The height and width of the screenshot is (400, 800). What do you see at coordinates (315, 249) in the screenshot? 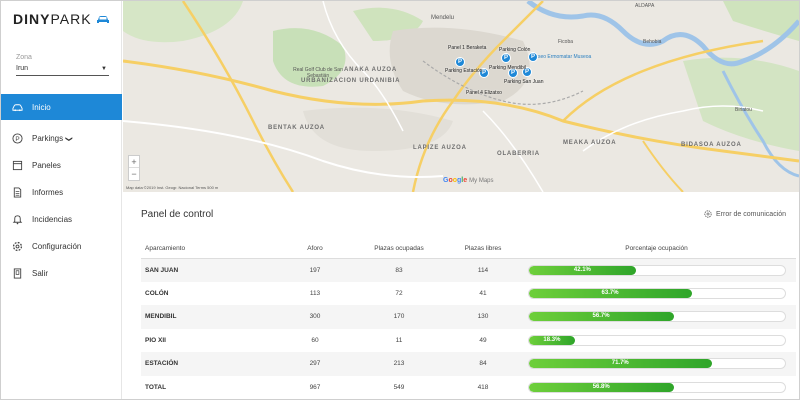
I see `column-header: Aforo` at bounding box center [315, 249].